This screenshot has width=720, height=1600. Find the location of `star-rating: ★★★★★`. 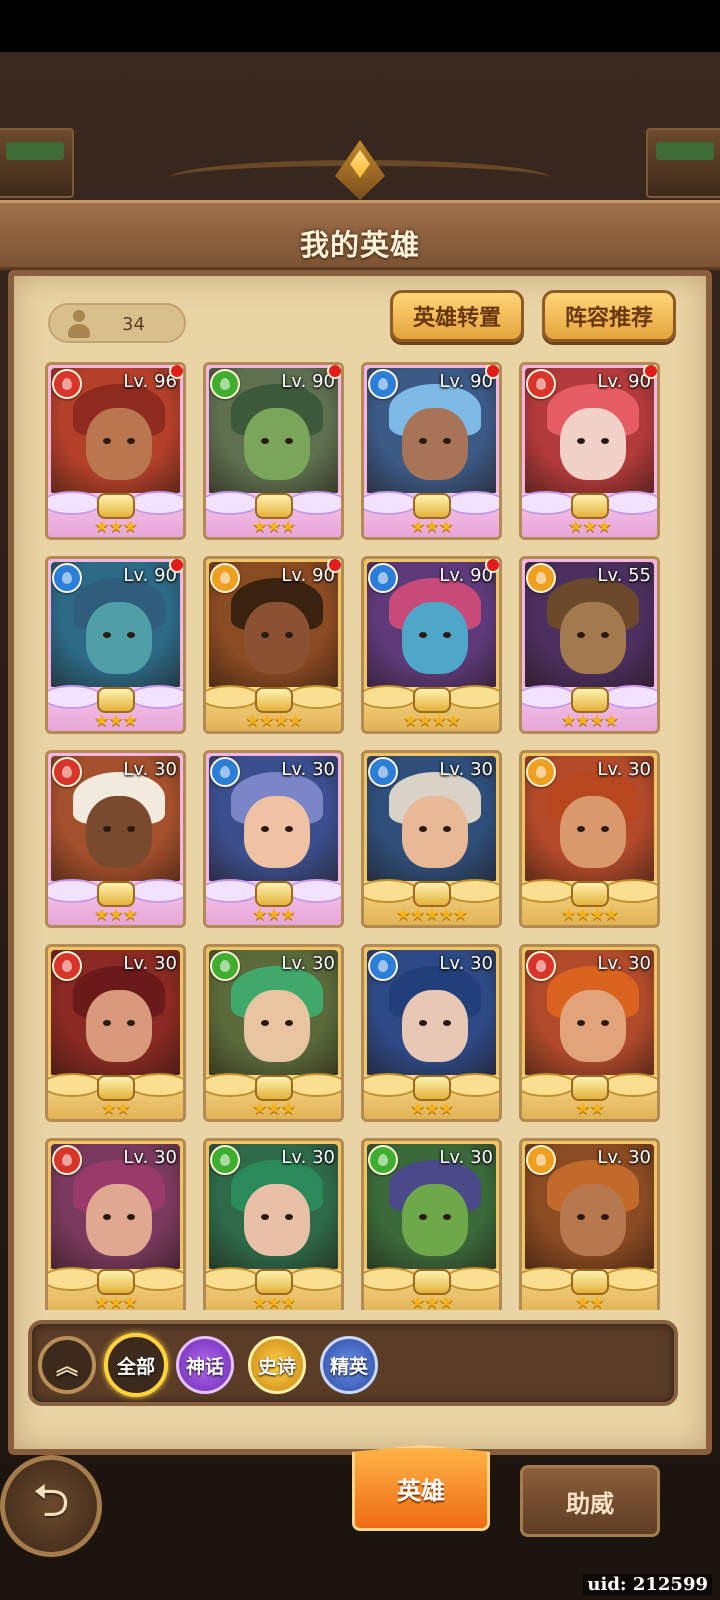

star-rating: ★★★★★ is located at coordinates (431, 915).